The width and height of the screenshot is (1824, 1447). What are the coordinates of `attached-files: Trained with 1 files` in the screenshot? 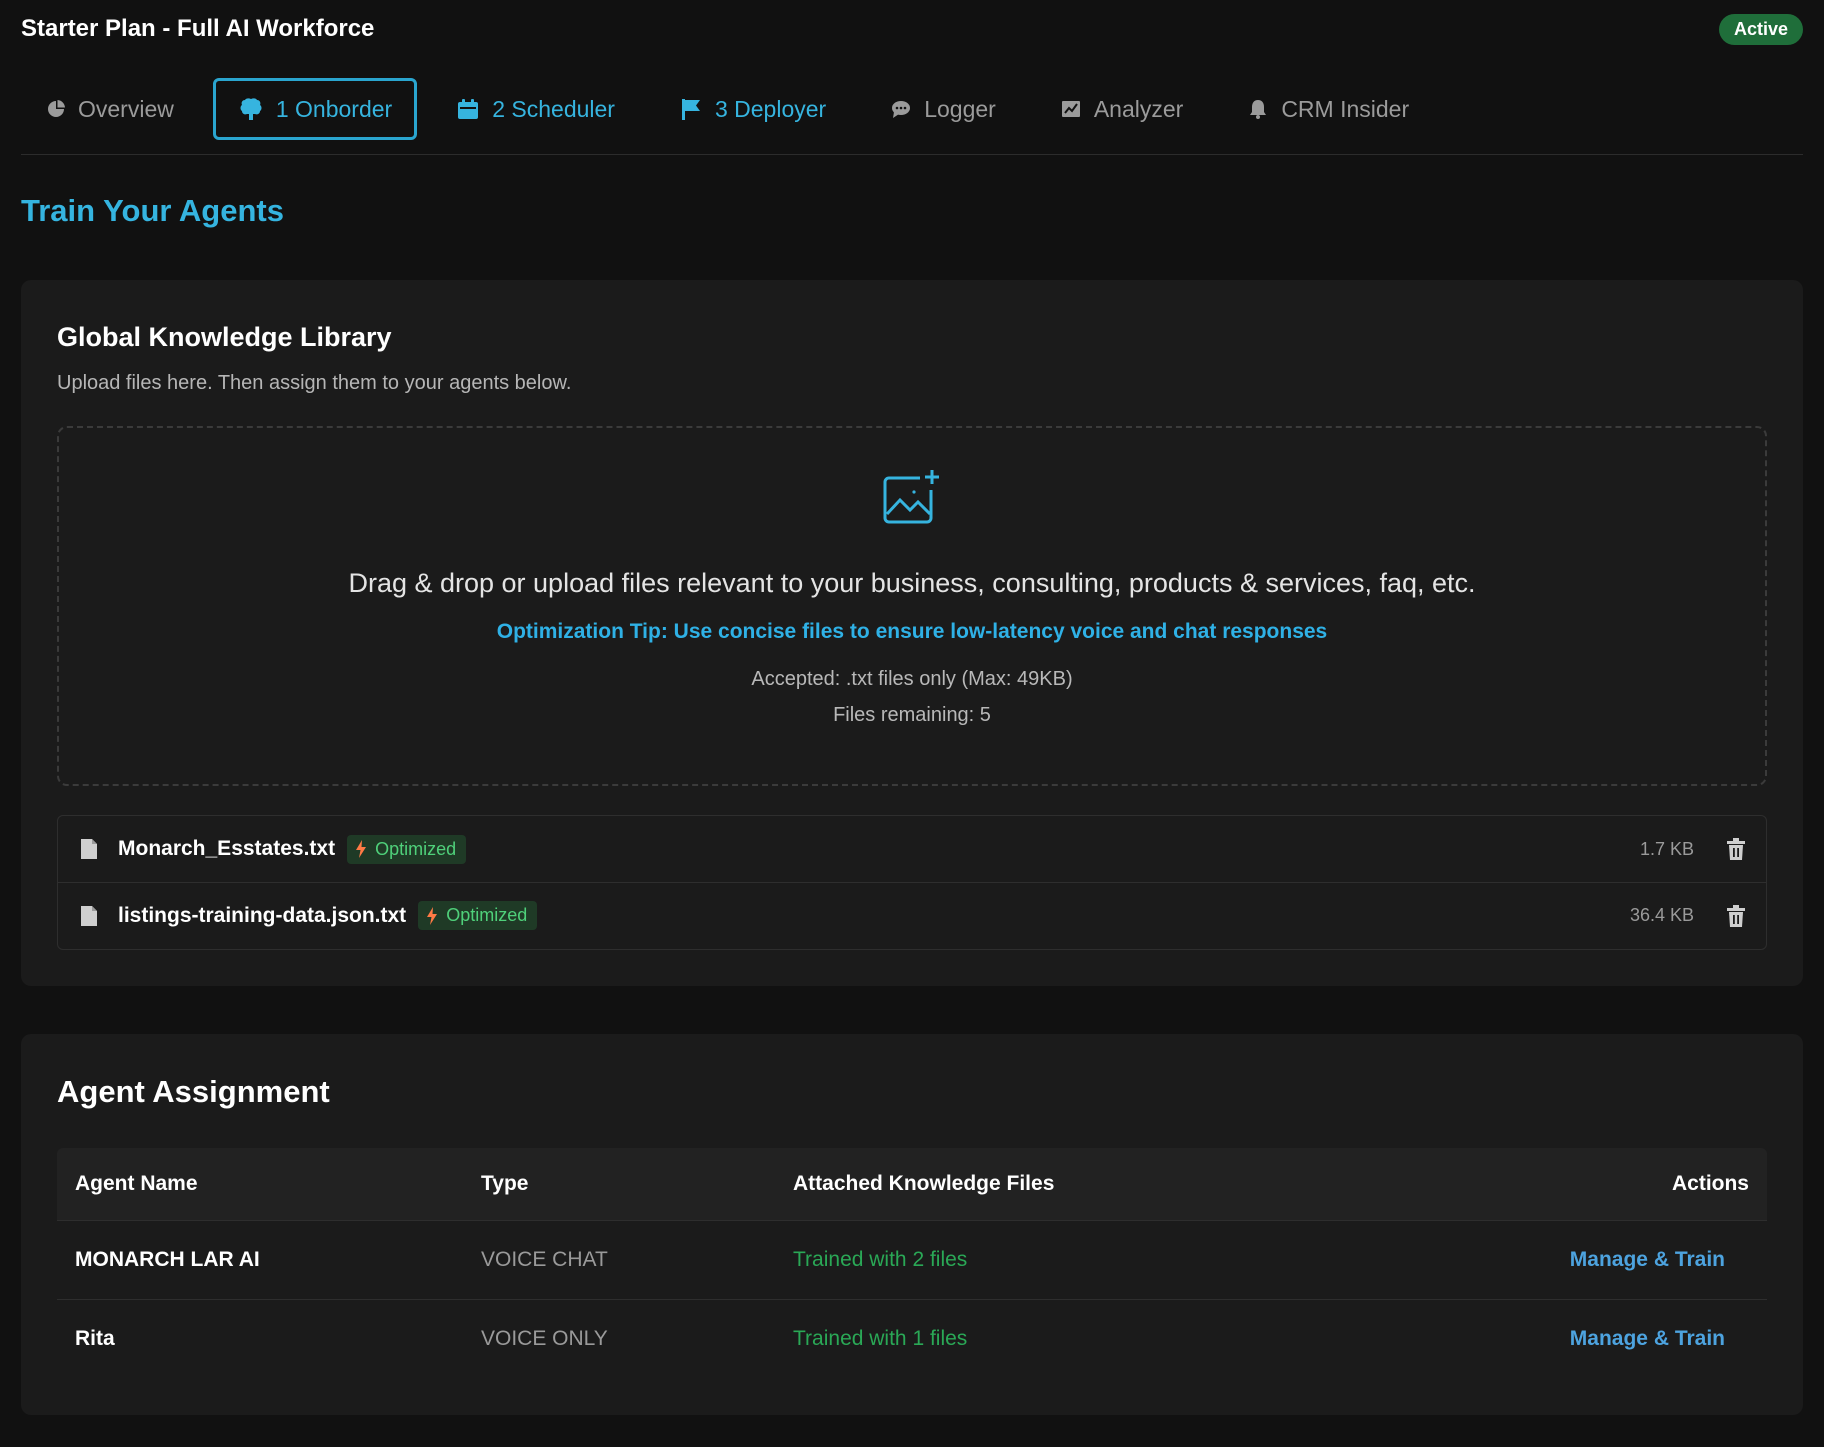 It's located at (880, 1338).